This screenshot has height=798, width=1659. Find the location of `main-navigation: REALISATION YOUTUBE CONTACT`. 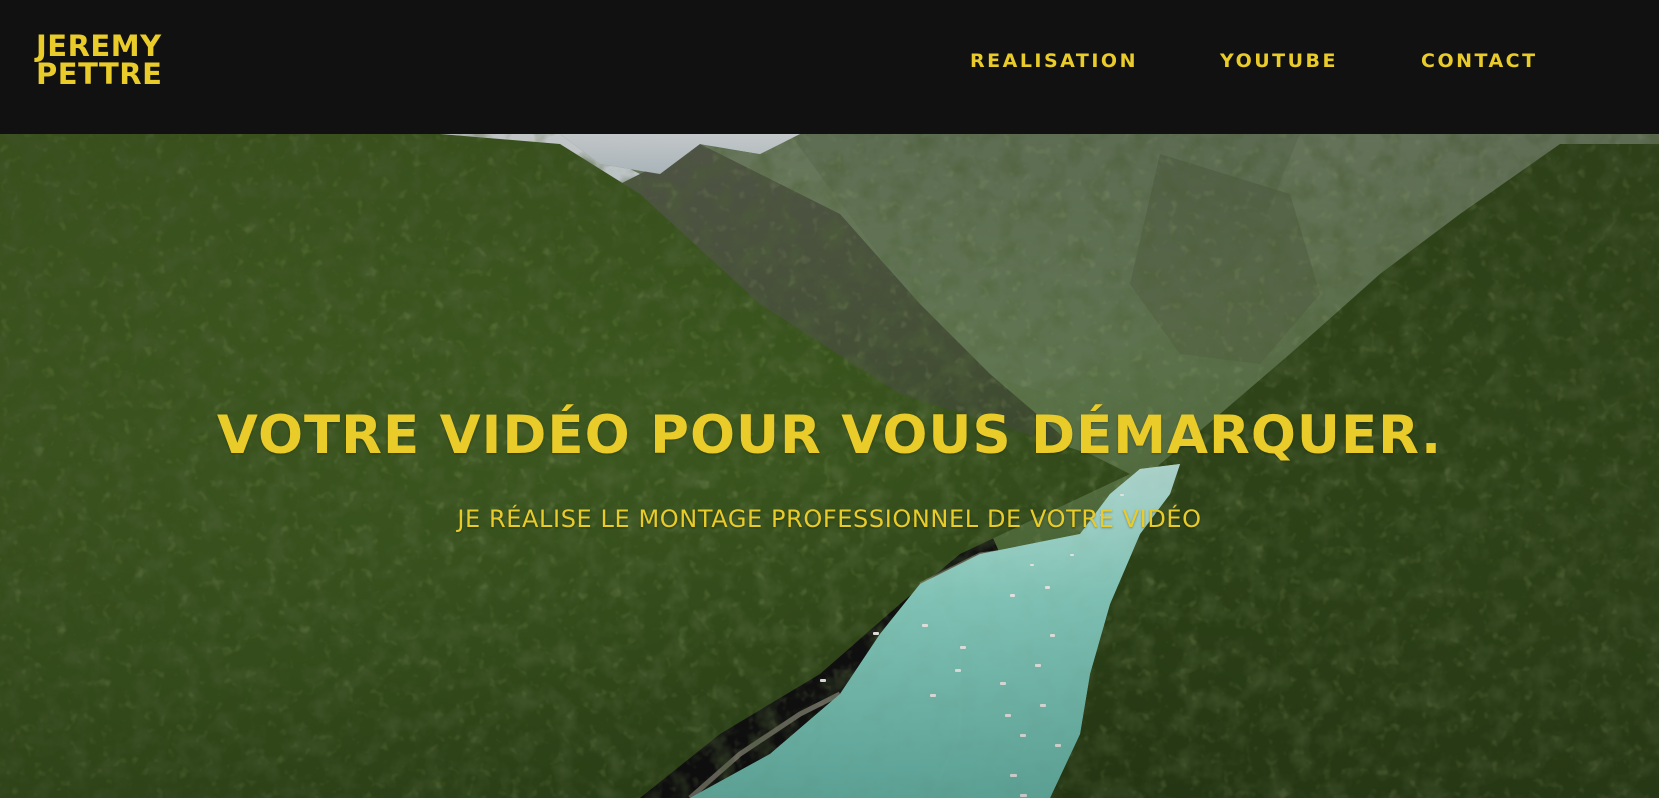

main-navigation: REALISATION YOUTUBE CONTACT is located at coordinates (829, 61).